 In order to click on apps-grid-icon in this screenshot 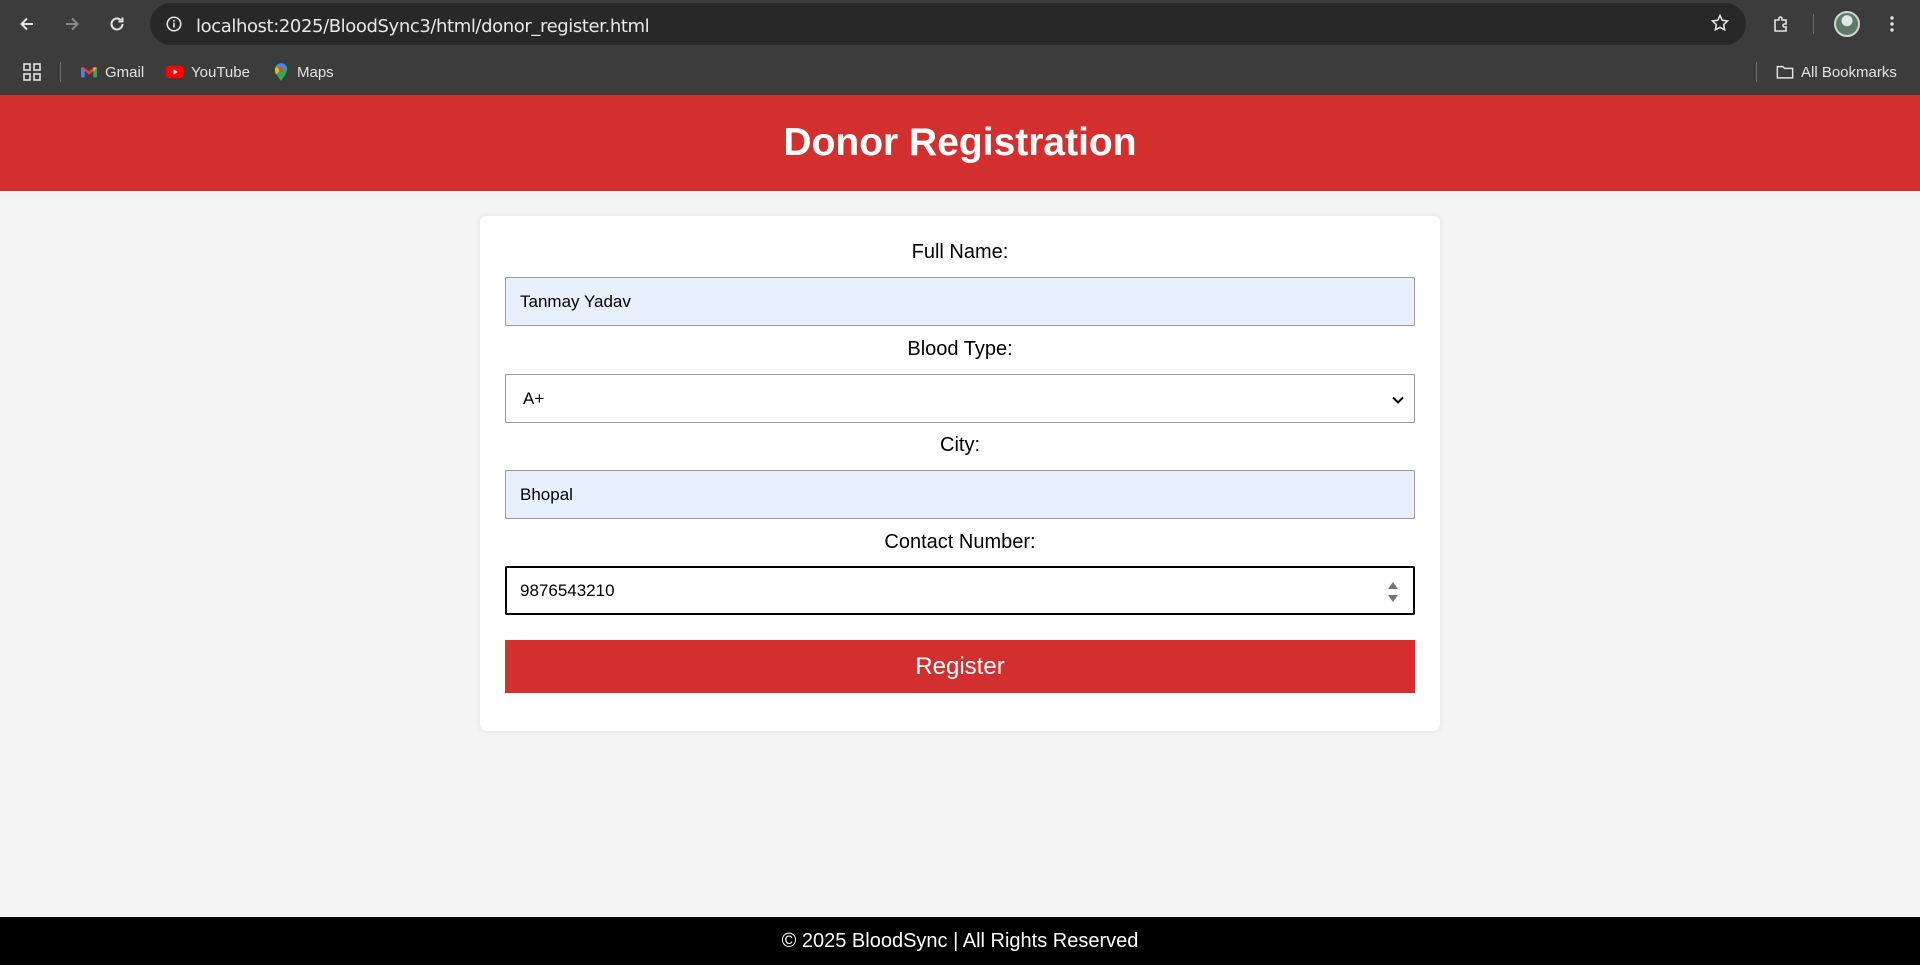, I will do `click(32, 72)`.